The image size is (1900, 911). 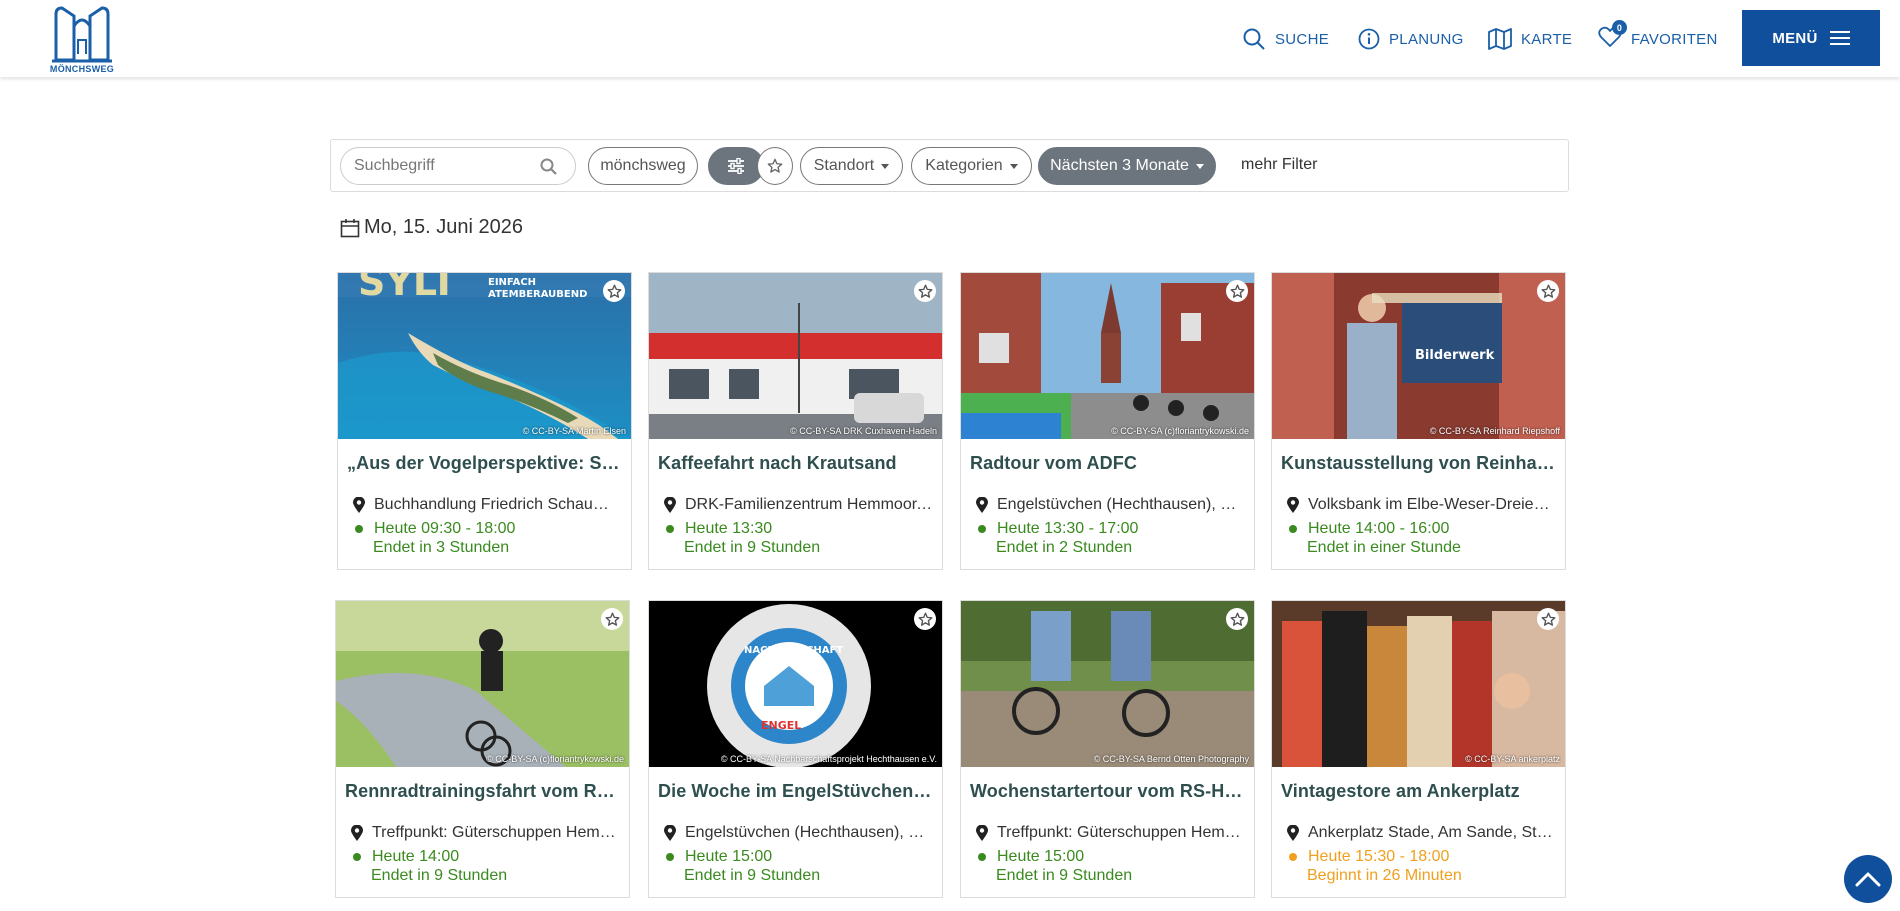 I want to click on event-image: © CC-BY-SA DRK Cuxhaven-Hadeln, so click(x=795, y=356).